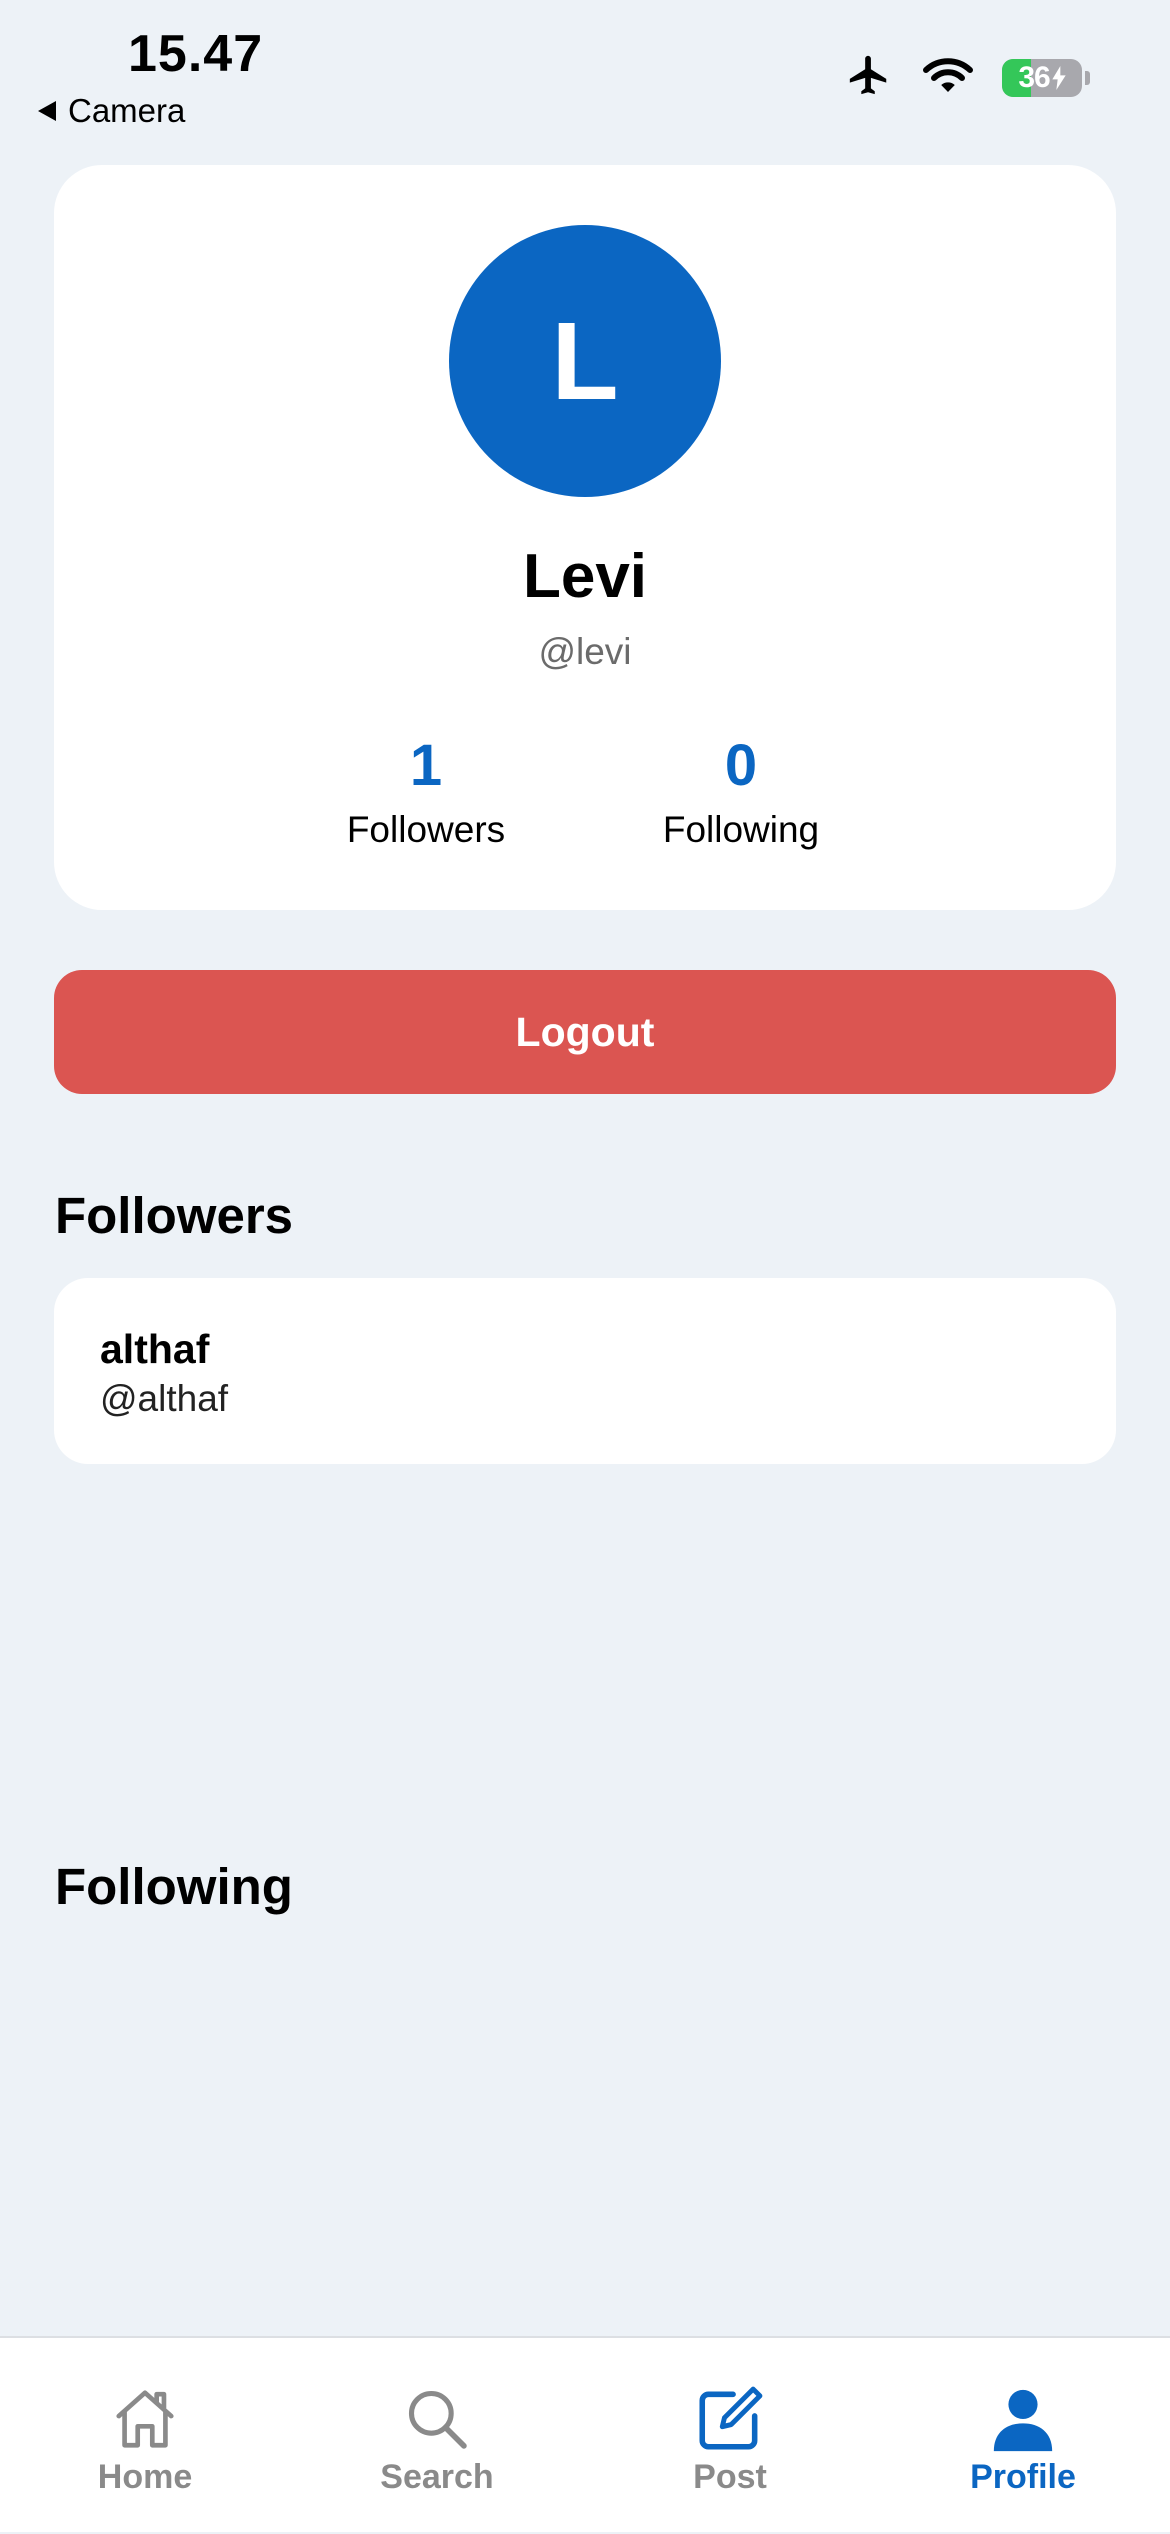 This screenshot has height=2534, width=1170. I want to click on status-time: 15.47, so click(196, 54).